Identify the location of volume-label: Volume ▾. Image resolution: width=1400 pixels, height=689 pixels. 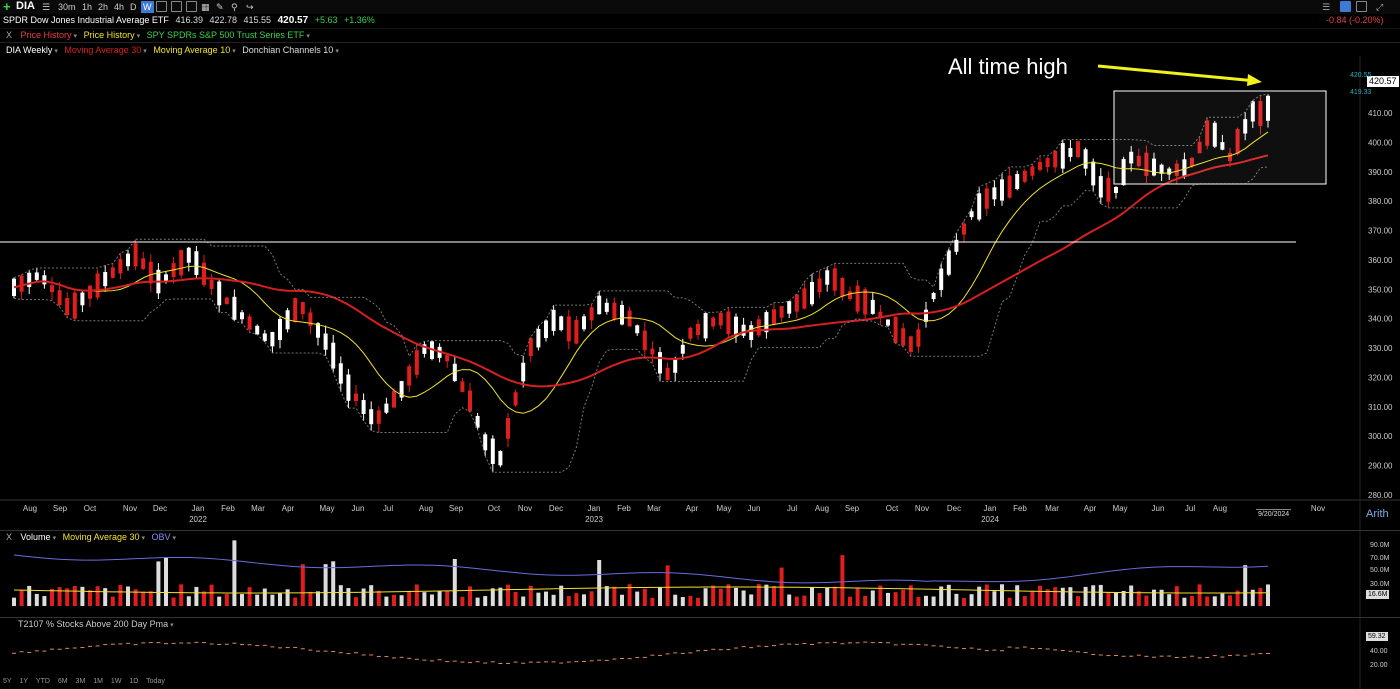
(39, 537).